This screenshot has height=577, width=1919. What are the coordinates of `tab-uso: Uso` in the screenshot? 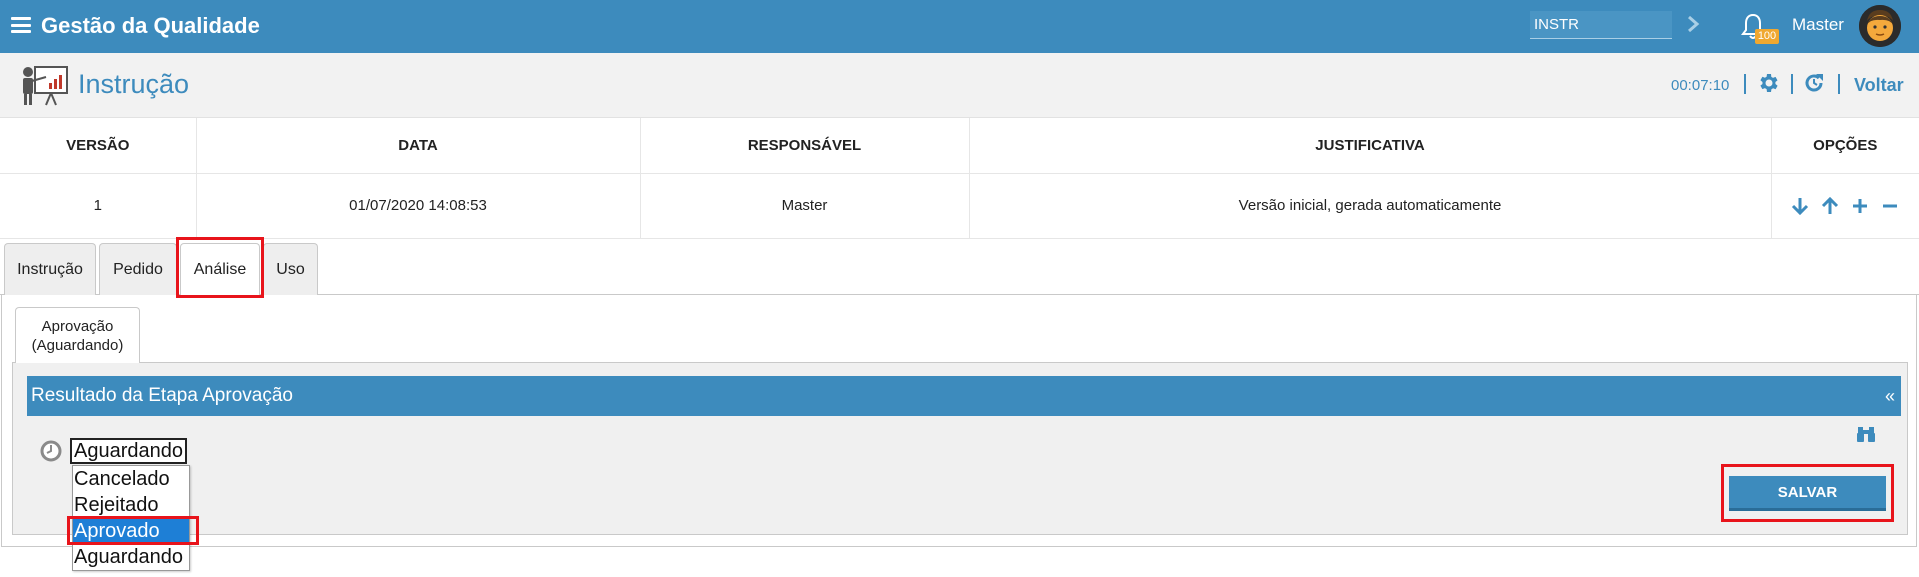 It's located at (290, 269).